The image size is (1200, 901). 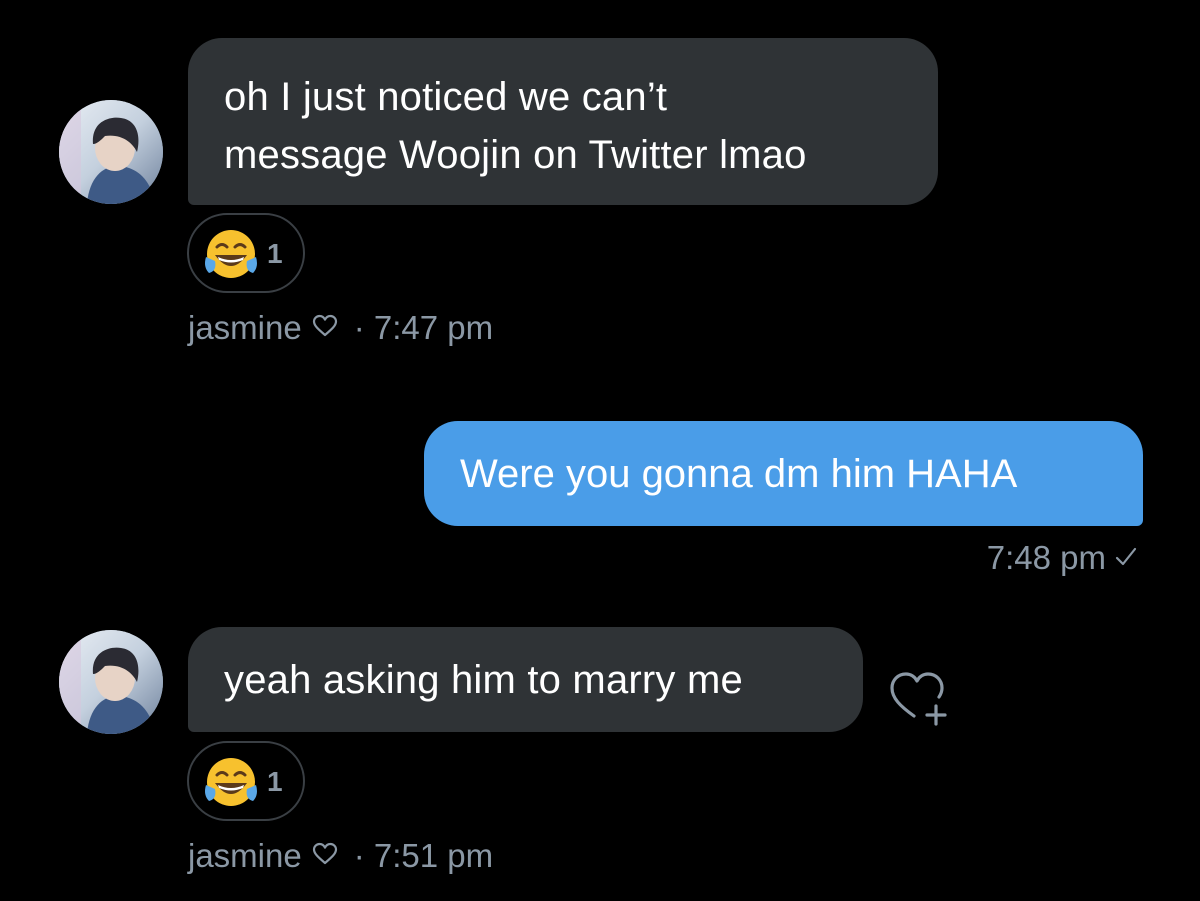 What do you see at coordinates (1126, 557) in the screenshot?
I see `checkmark-icon` at bounding box center [1126, 557].